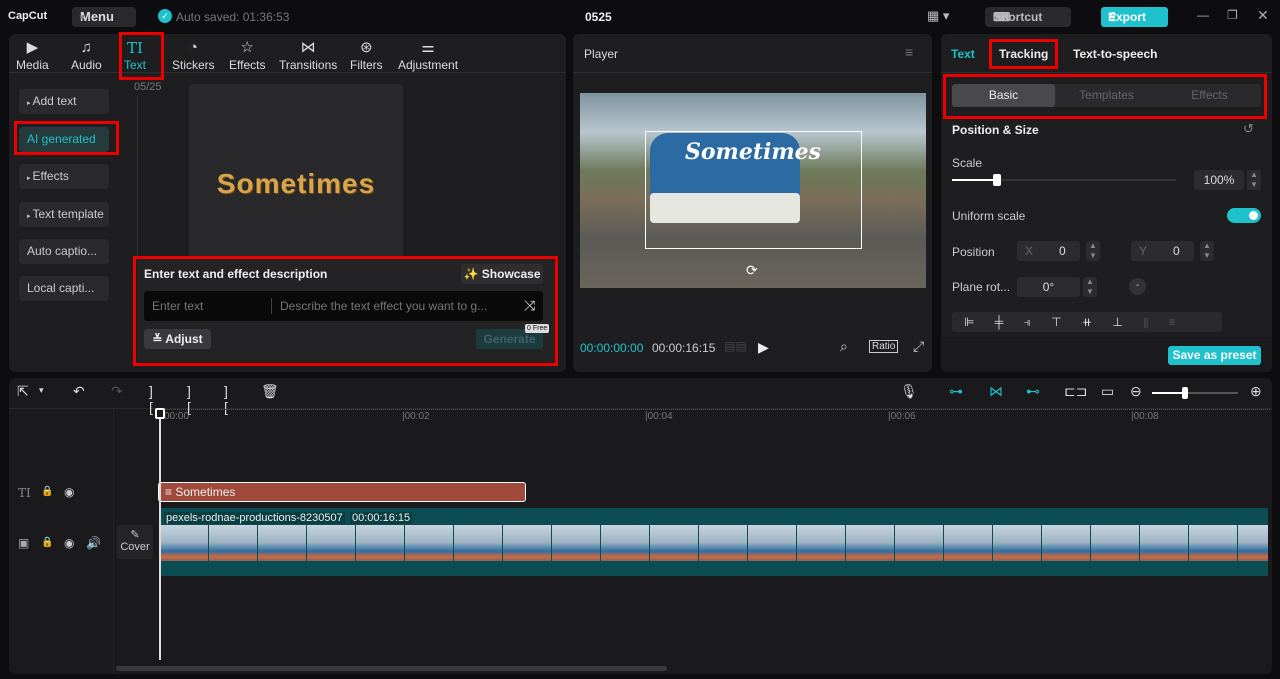 This screenshot has height=679, width=1280. I want to click on position-x-input: X0, so click(1048, 251).